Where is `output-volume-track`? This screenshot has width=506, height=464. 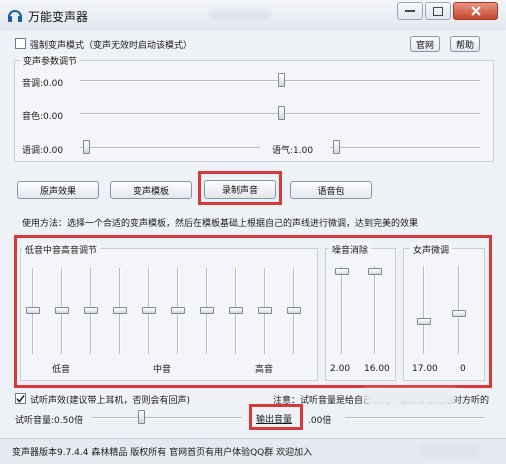 output-volume-track is located at coordinates (415, 418).